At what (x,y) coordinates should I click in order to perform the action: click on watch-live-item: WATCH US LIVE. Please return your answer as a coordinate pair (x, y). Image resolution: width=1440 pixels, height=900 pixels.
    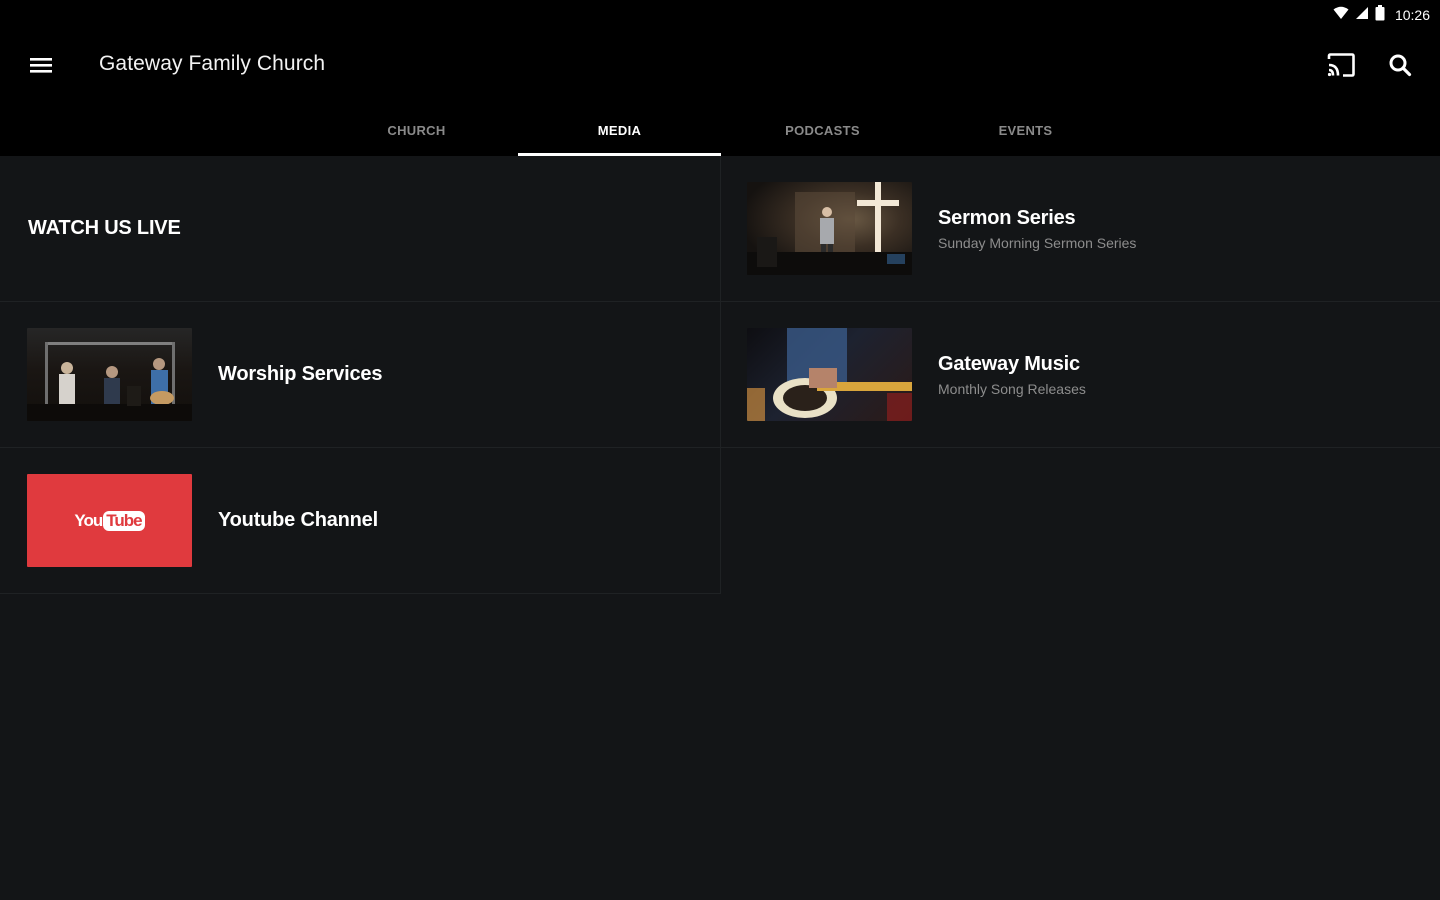
    Looking at the image, I should click on (360, 229).